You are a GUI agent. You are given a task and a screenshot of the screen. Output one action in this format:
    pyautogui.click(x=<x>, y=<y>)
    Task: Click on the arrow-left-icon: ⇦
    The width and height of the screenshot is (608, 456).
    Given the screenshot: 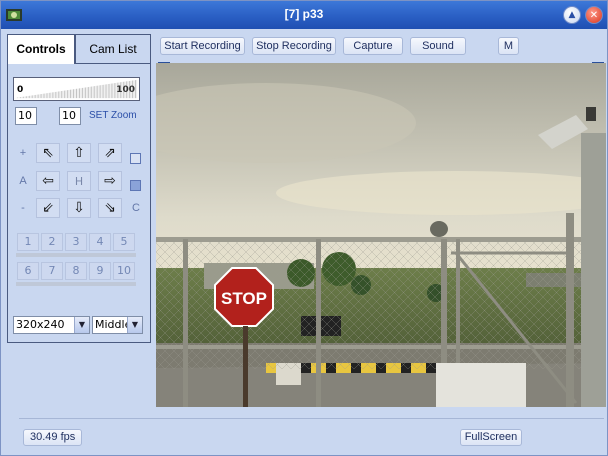 What is the action you would take?
    pyautogui.click(x=48, y=181)
    